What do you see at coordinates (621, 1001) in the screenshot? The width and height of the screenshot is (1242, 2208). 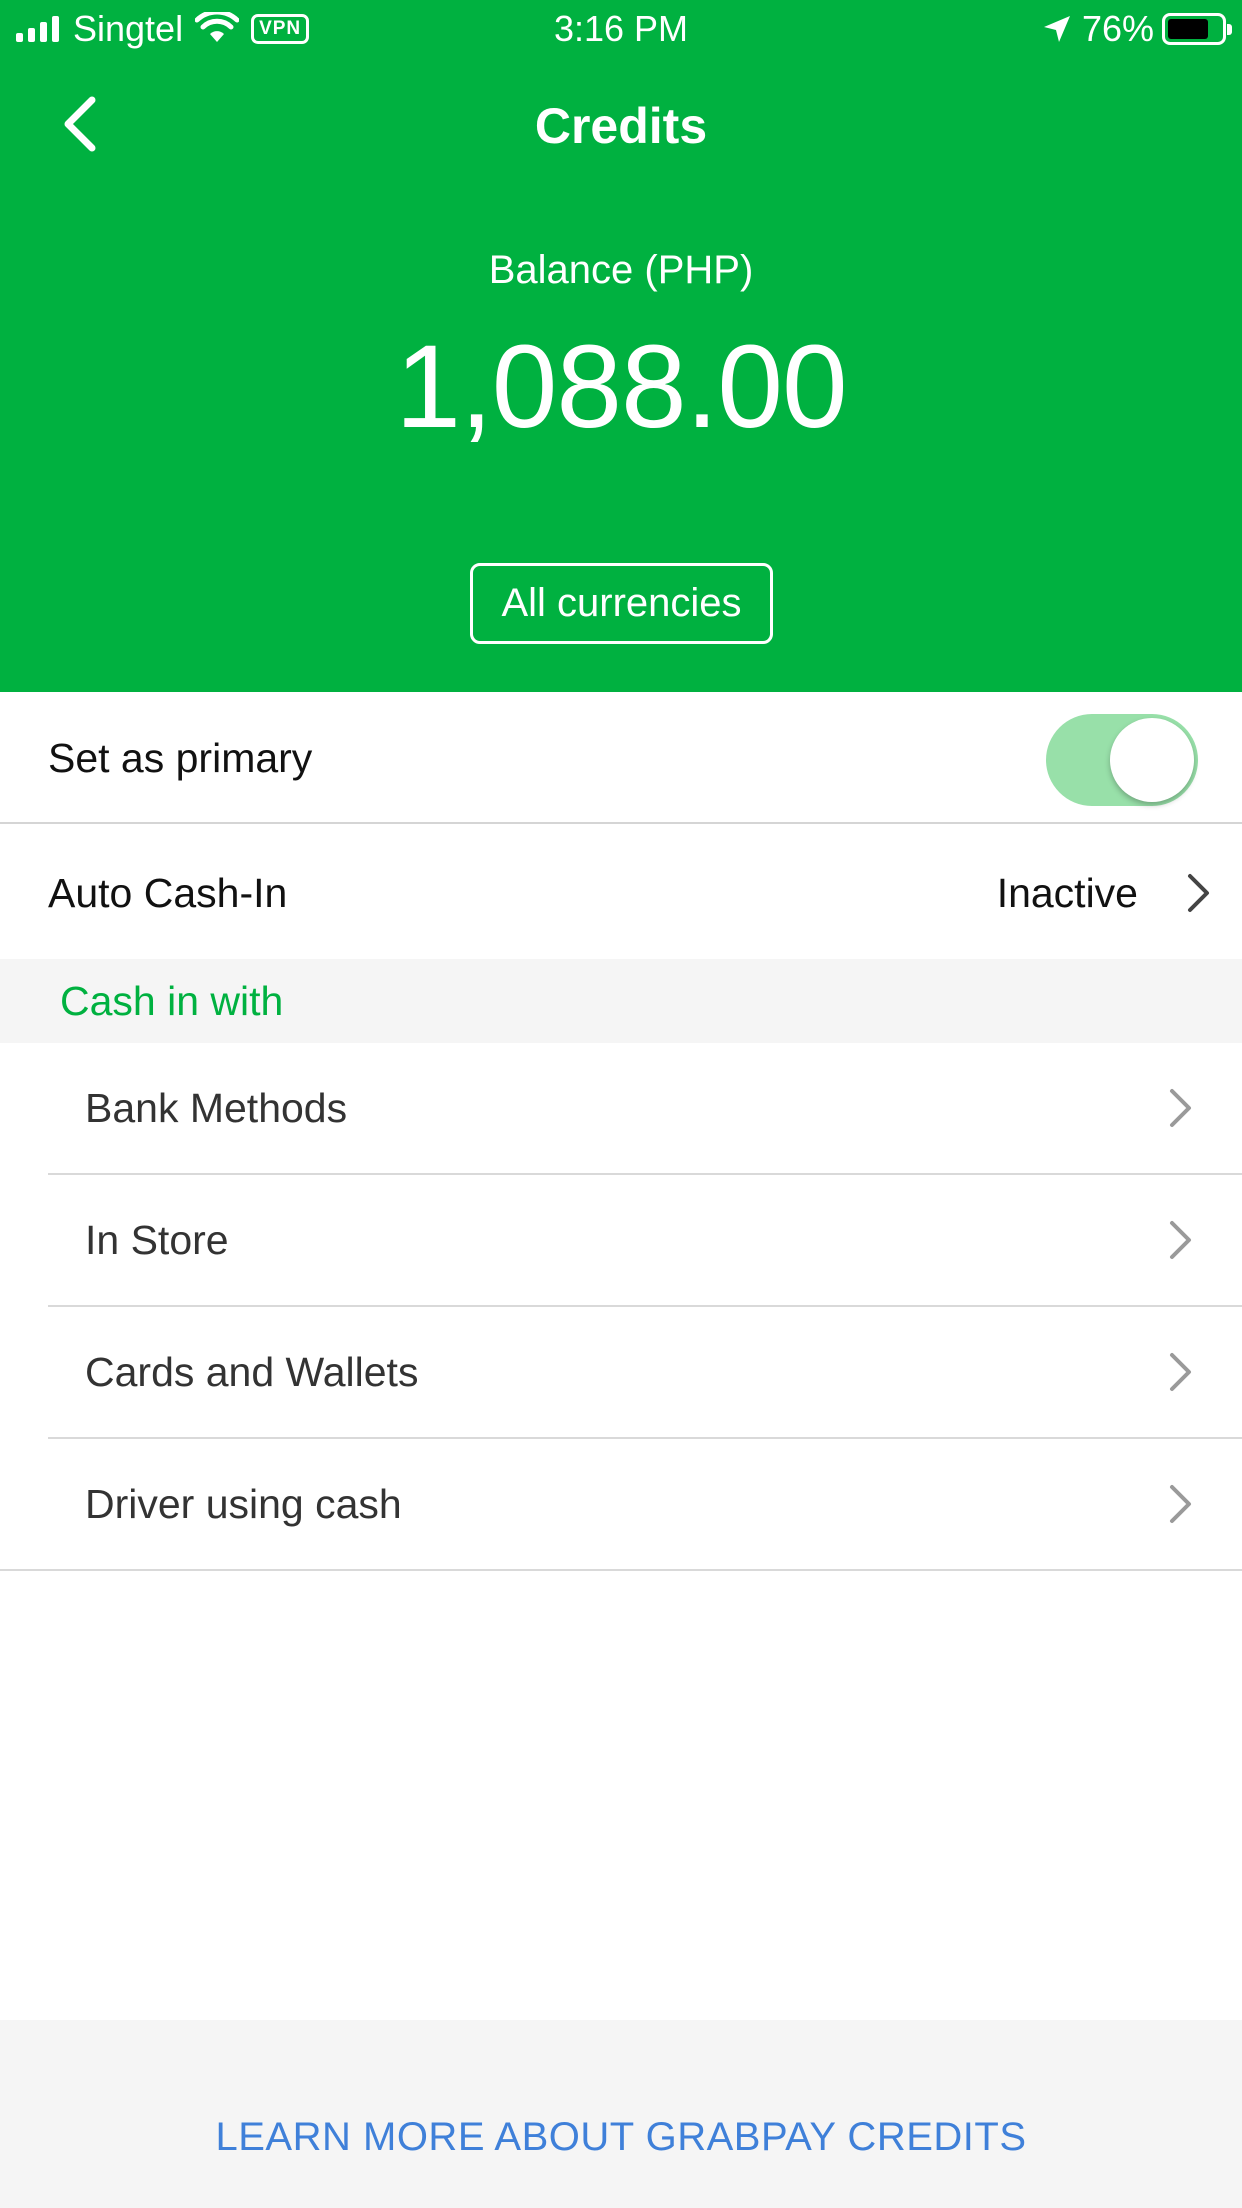 I see `cash-in-section-header: Cash in with` at bounding box center [621, 1001].